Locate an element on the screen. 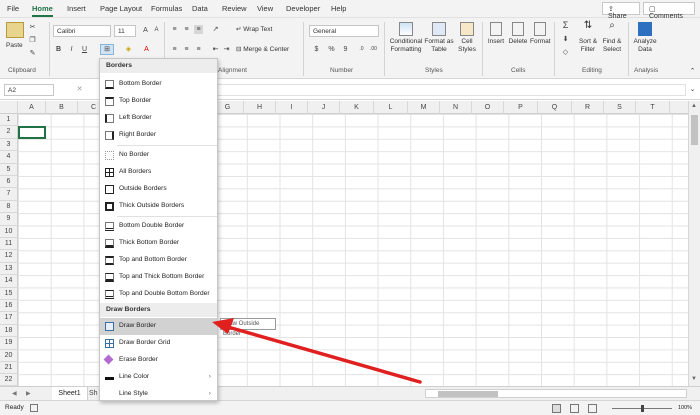  annotation-arrow is located at coordinates (317, 351).